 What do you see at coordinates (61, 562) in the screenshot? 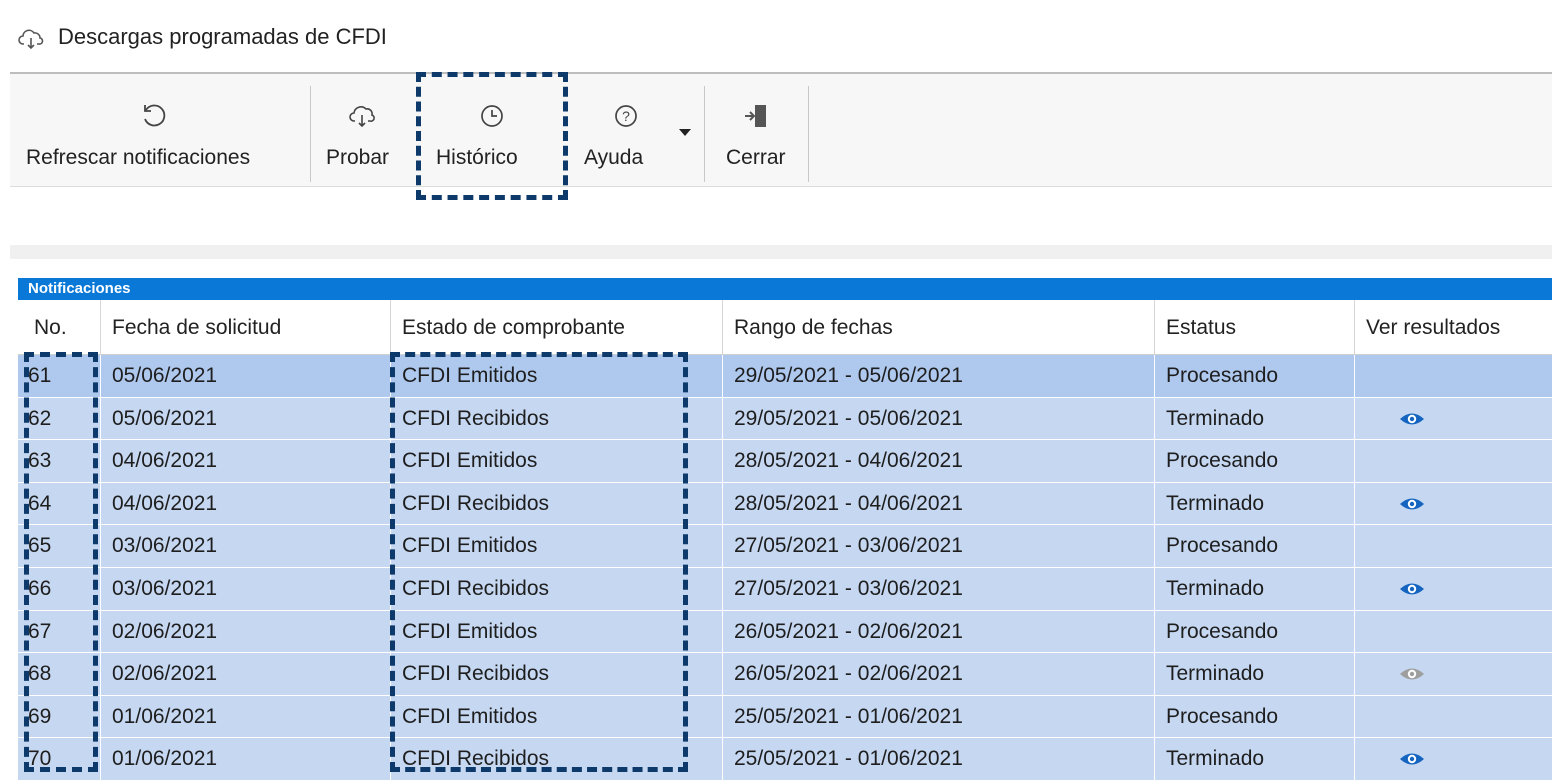
I see `number-column-highlight` at bounding box center [61, 562].